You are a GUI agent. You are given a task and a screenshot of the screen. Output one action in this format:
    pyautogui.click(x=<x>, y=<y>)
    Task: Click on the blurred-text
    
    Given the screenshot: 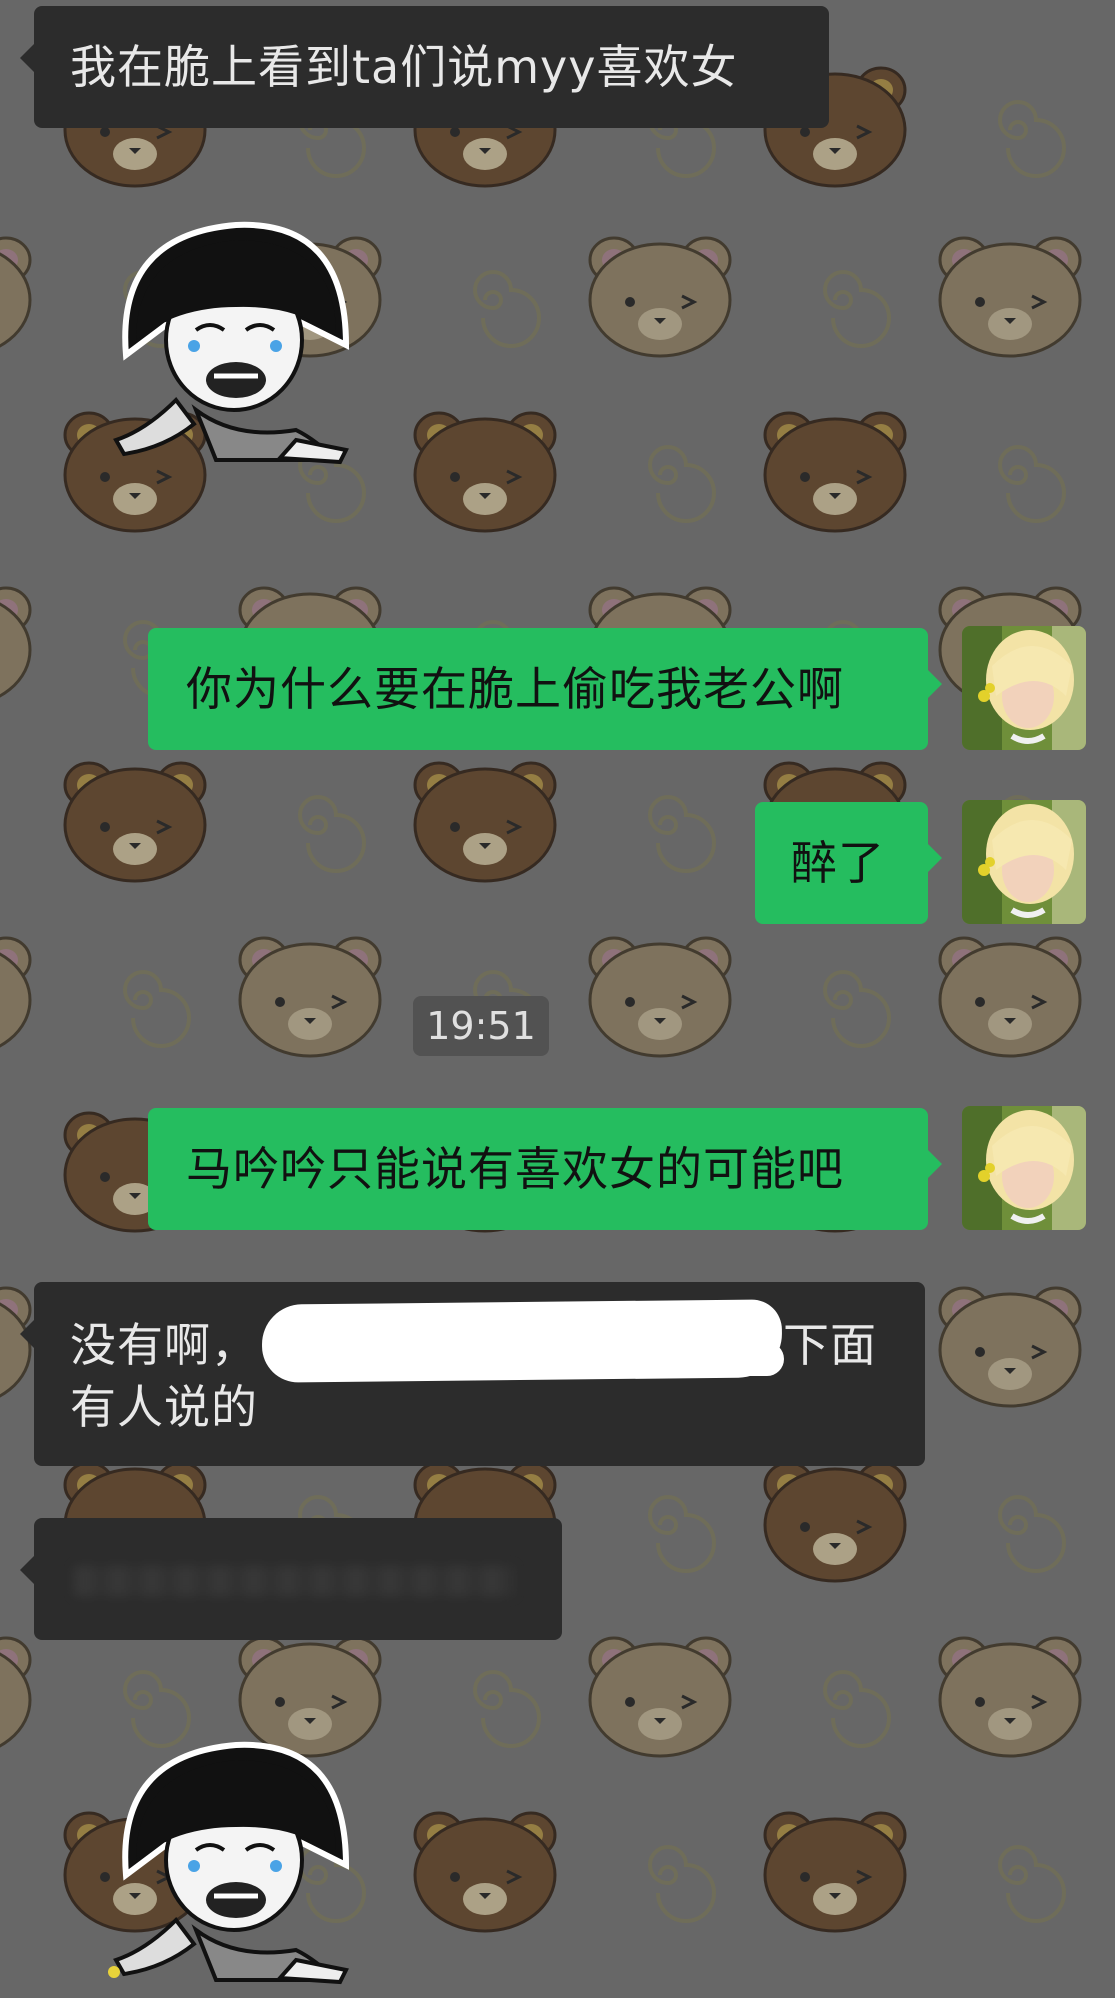 What is the action you would take?
    pyautogui.click(x=294, y=1581)
    